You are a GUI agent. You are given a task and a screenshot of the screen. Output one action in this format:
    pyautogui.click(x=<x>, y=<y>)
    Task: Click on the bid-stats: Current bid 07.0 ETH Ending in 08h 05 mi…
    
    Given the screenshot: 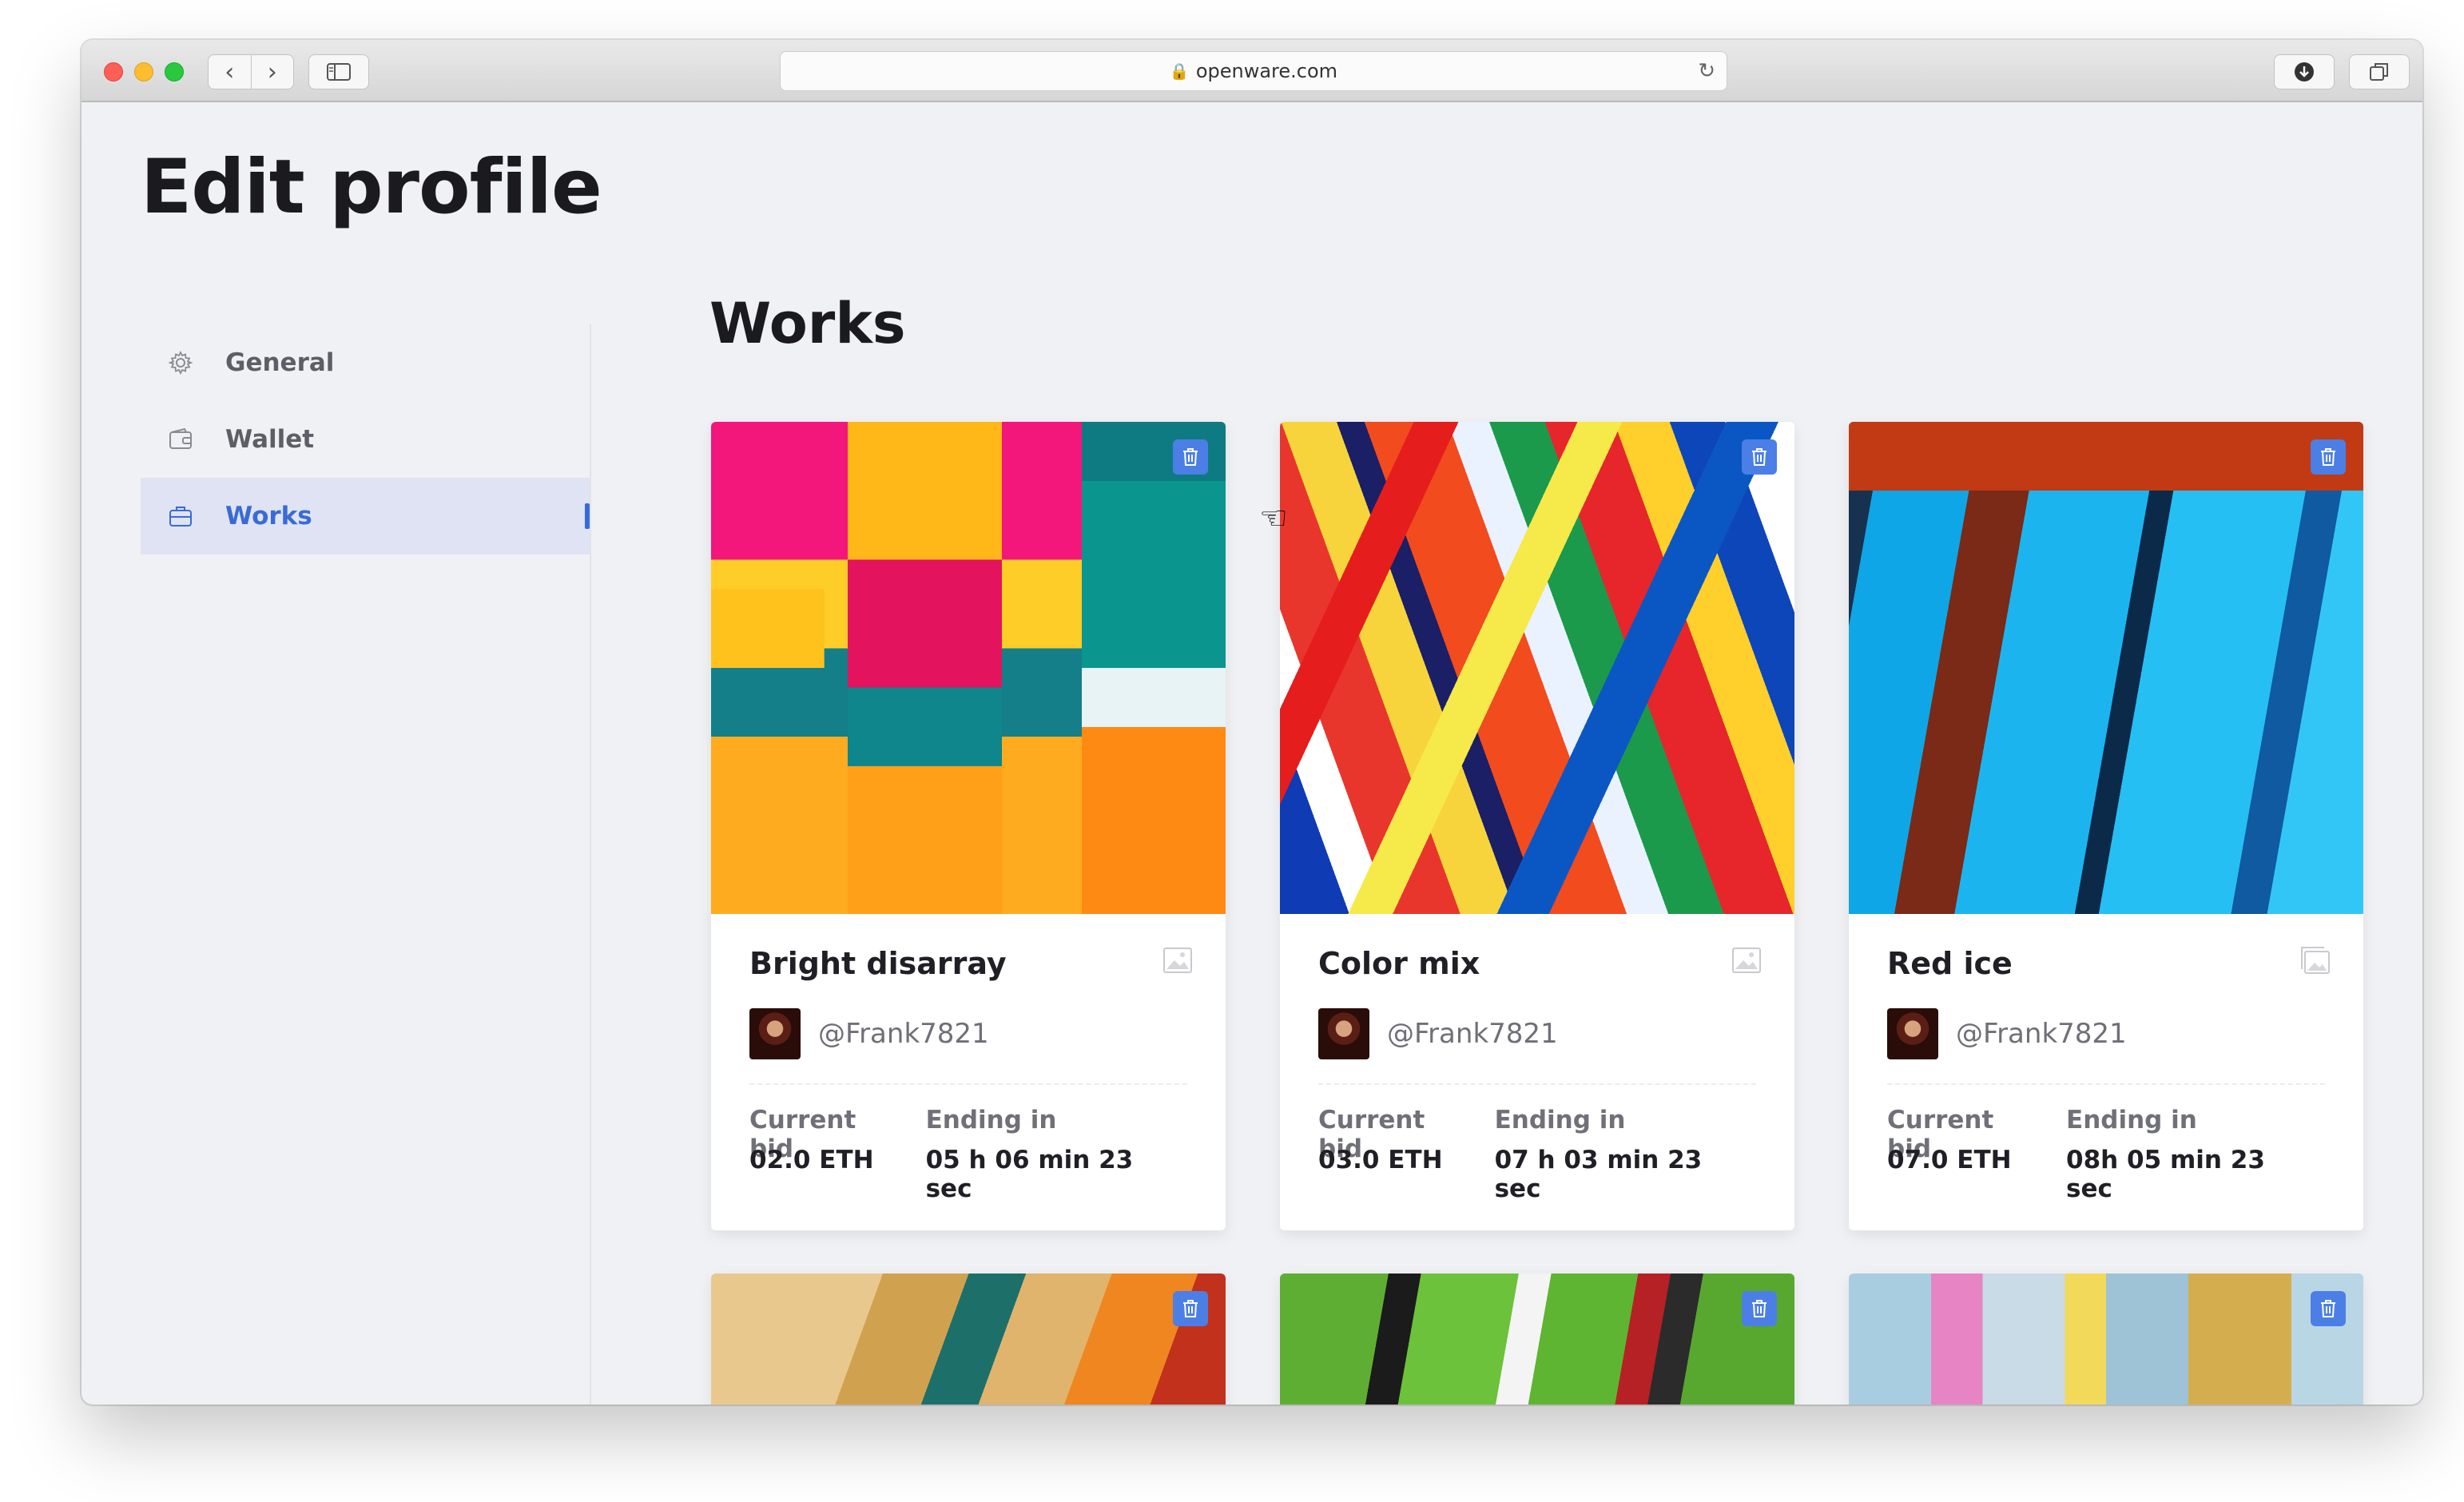 What is the action you would take?
    pyautogui.click(x=2106, y=1154)
    